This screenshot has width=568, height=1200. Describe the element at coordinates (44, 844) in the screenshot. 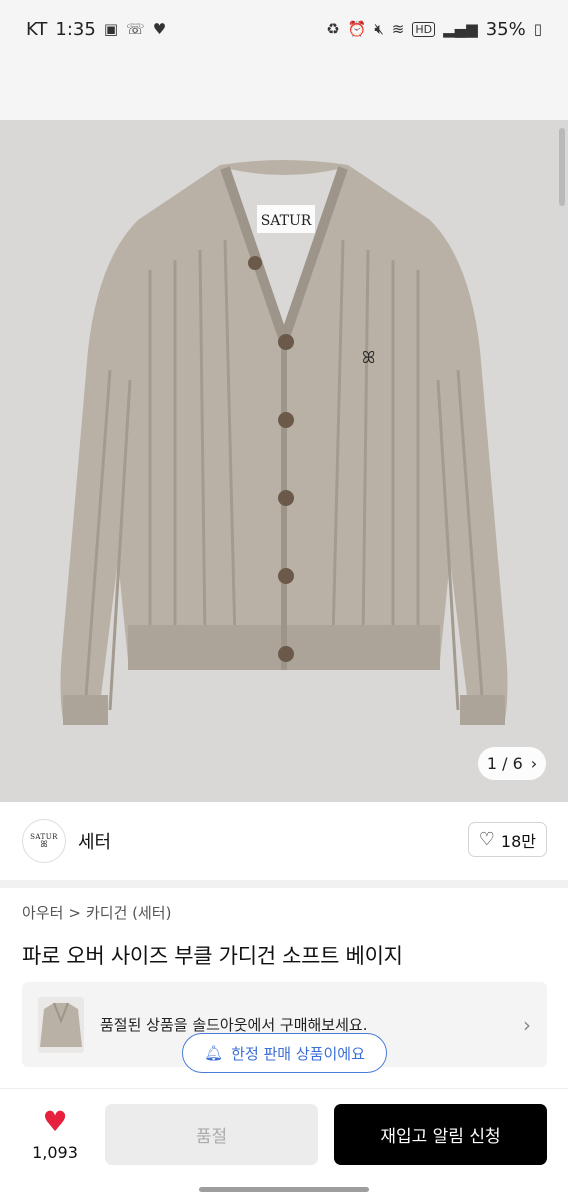

I see `brand-emblem-icon: ꕤ` at that location.